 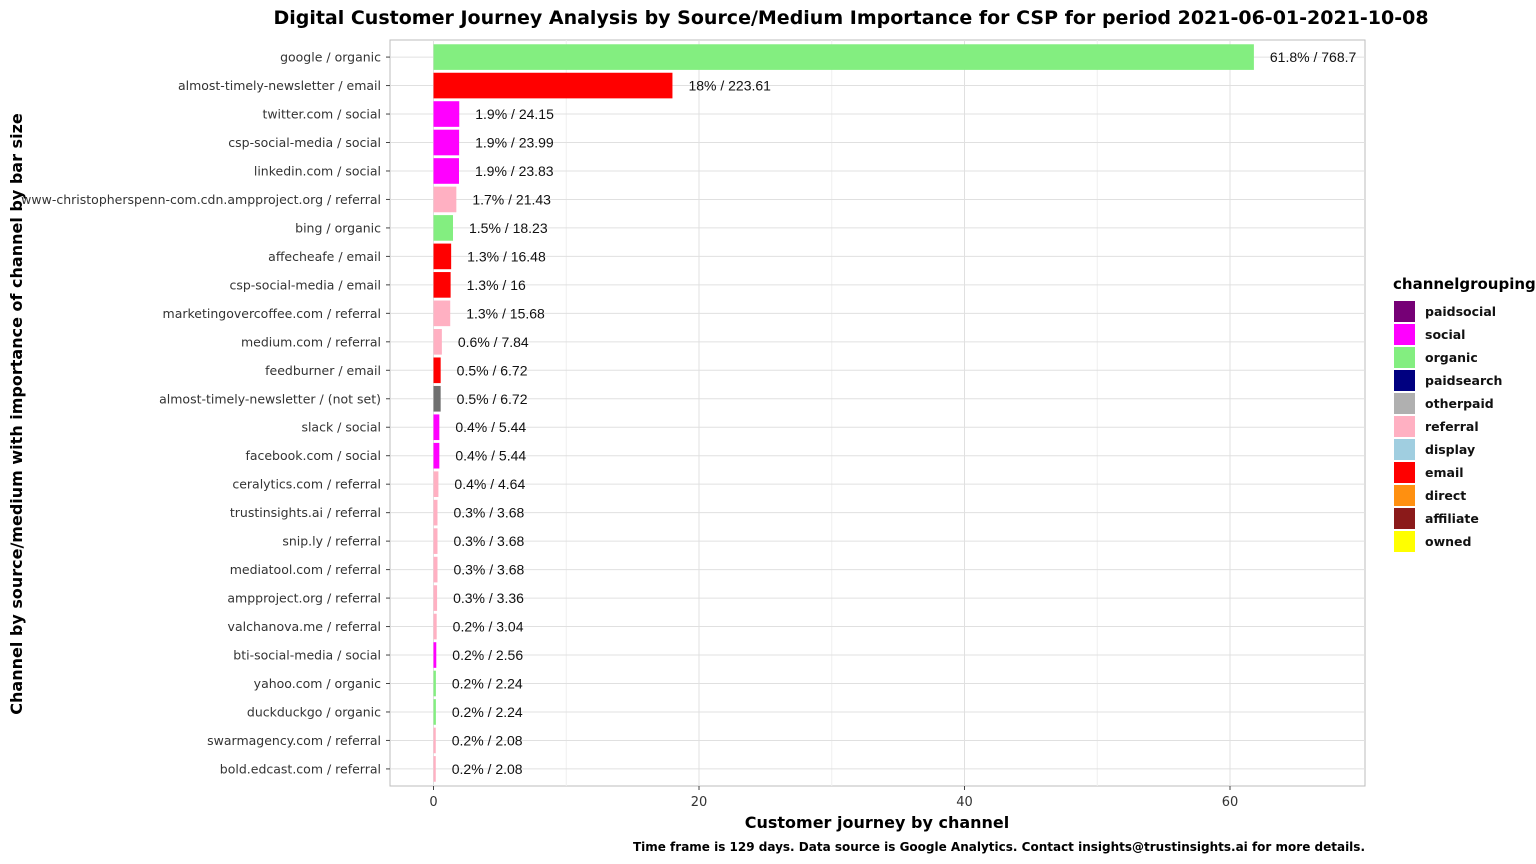 What do you see at coordinates (488, 627) in the screenshot?
I see `bar-value-label: 0.2% / 3.04` at bounding box center [488, 627].